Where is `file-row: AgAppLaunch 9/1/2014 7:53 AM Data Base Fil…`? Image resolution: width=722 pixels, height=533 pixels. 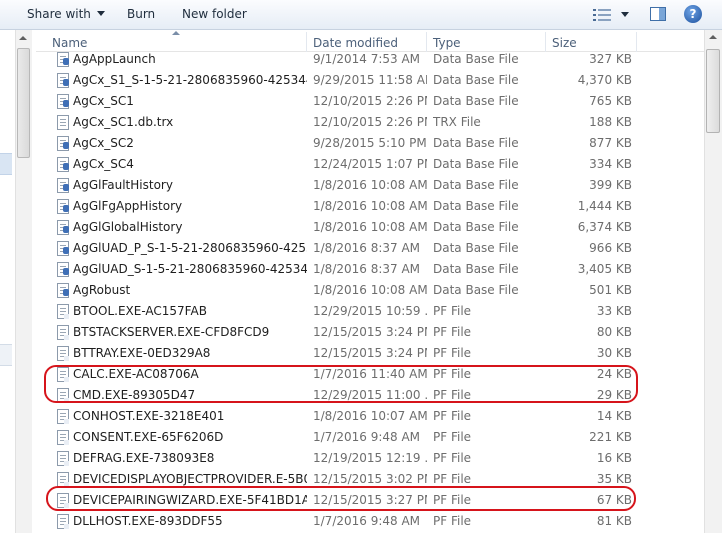 file-row: AgAppLaunch 9/1/2014 7:53 AM Data Base Fil… is located at coordinates (370, 59).